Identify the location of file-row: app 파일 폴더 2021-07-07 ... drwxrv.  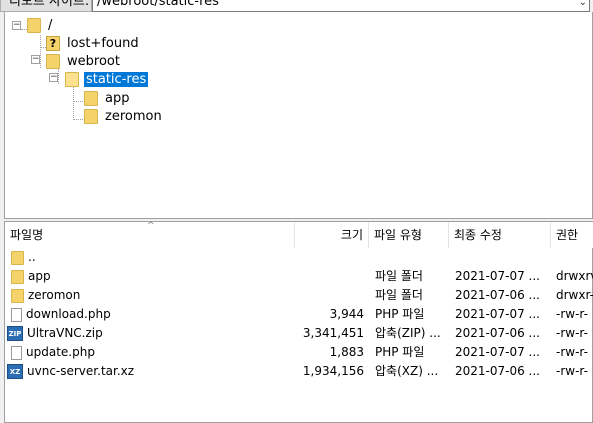
(299, 276).